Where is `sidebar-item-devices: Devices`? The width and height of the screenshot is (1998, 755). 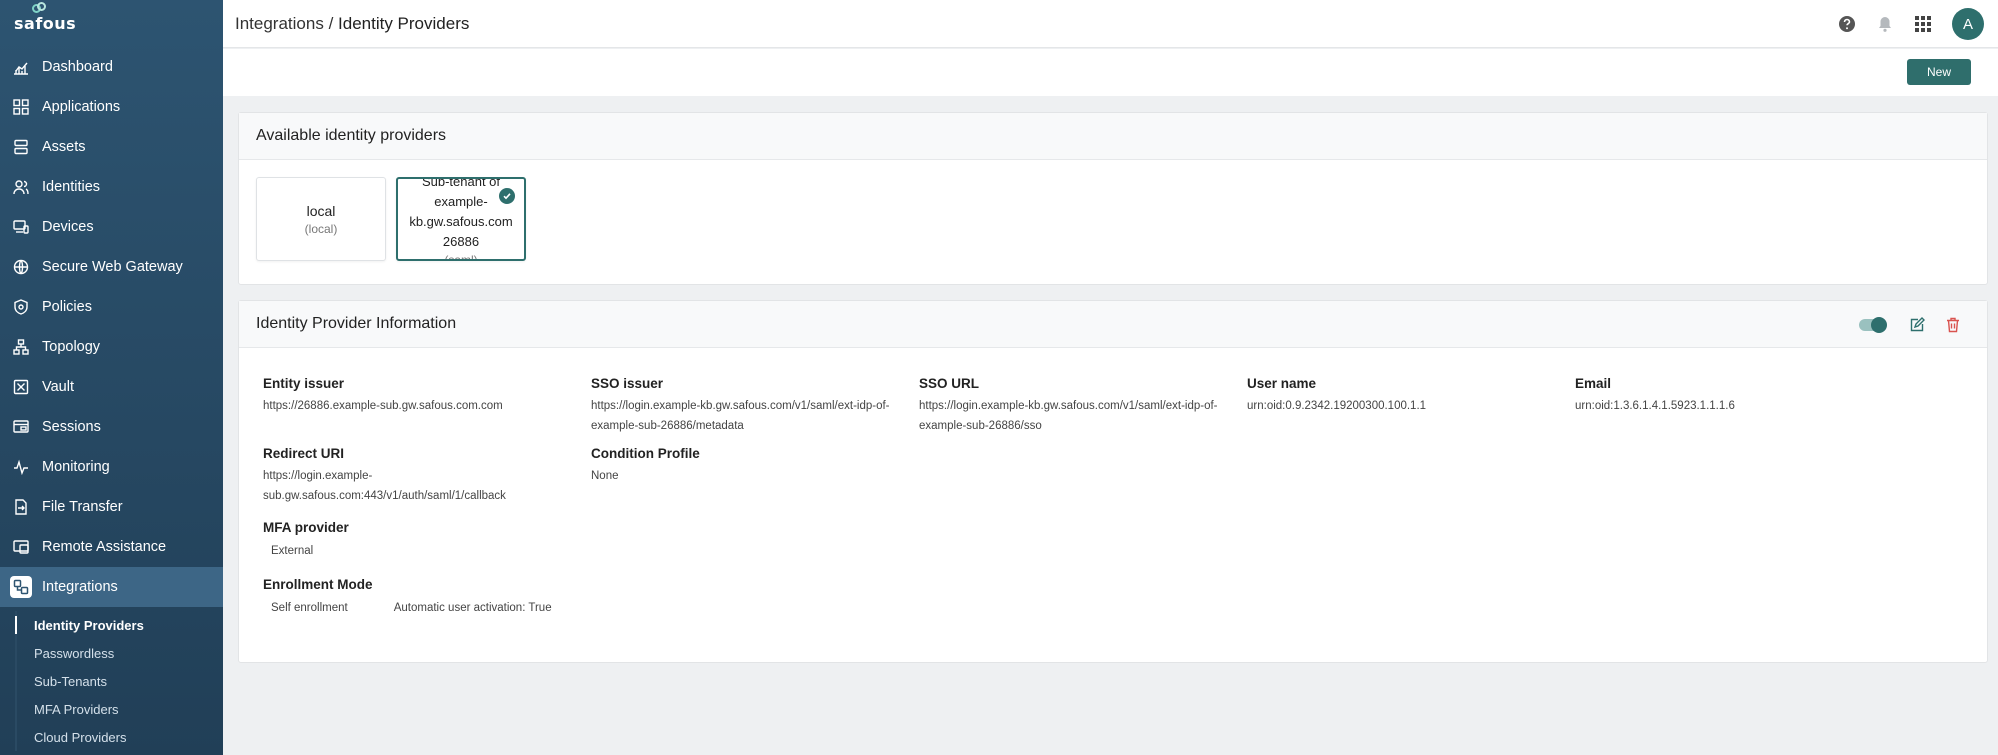
sidebar-item-devices: Devices is located at coordinates (111, 227).